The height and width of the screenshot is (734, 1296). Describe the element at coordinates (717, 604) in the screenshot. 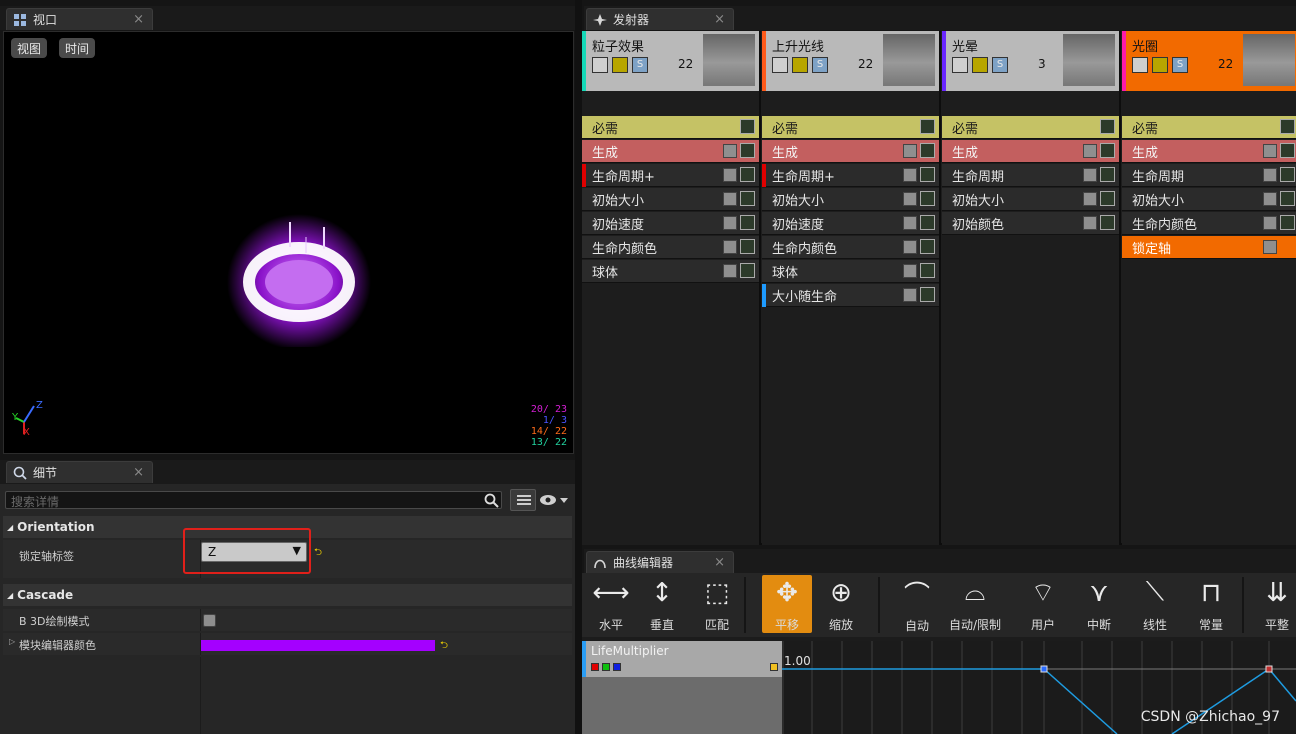

I see `curve-tool-button: ⬚ 匹配` at that location.